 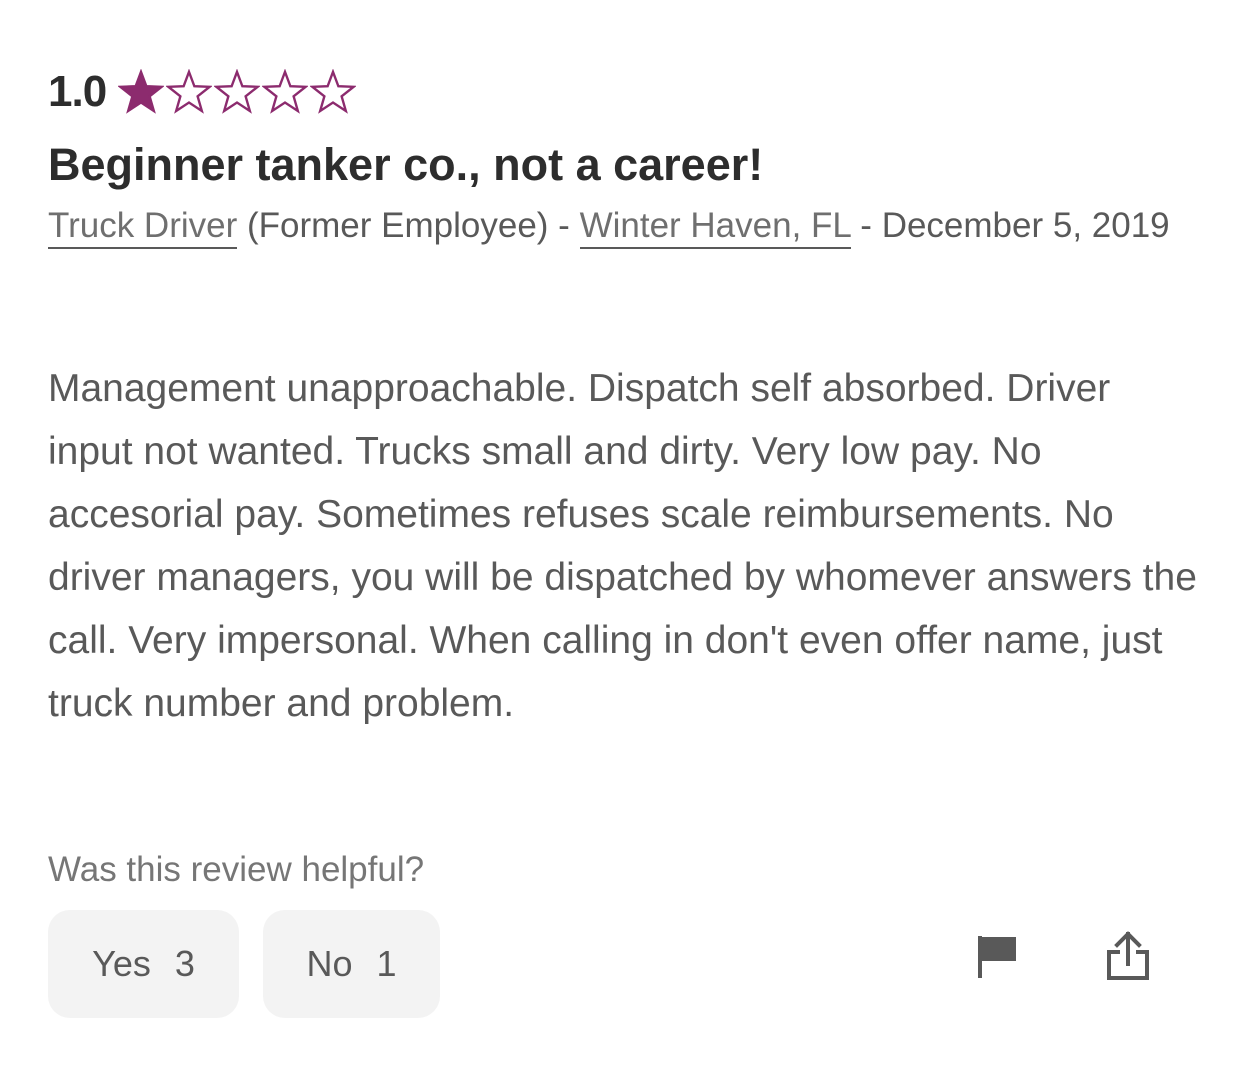 What do you see at coordinates (329, 963) in the screenshot?
I see `vote-no-label: No` at bounding box center [329, 963].